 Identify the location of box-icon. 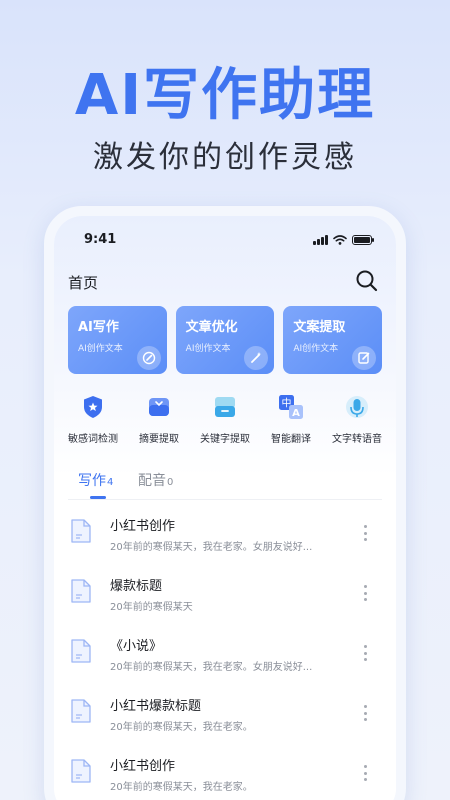
(225, 407).